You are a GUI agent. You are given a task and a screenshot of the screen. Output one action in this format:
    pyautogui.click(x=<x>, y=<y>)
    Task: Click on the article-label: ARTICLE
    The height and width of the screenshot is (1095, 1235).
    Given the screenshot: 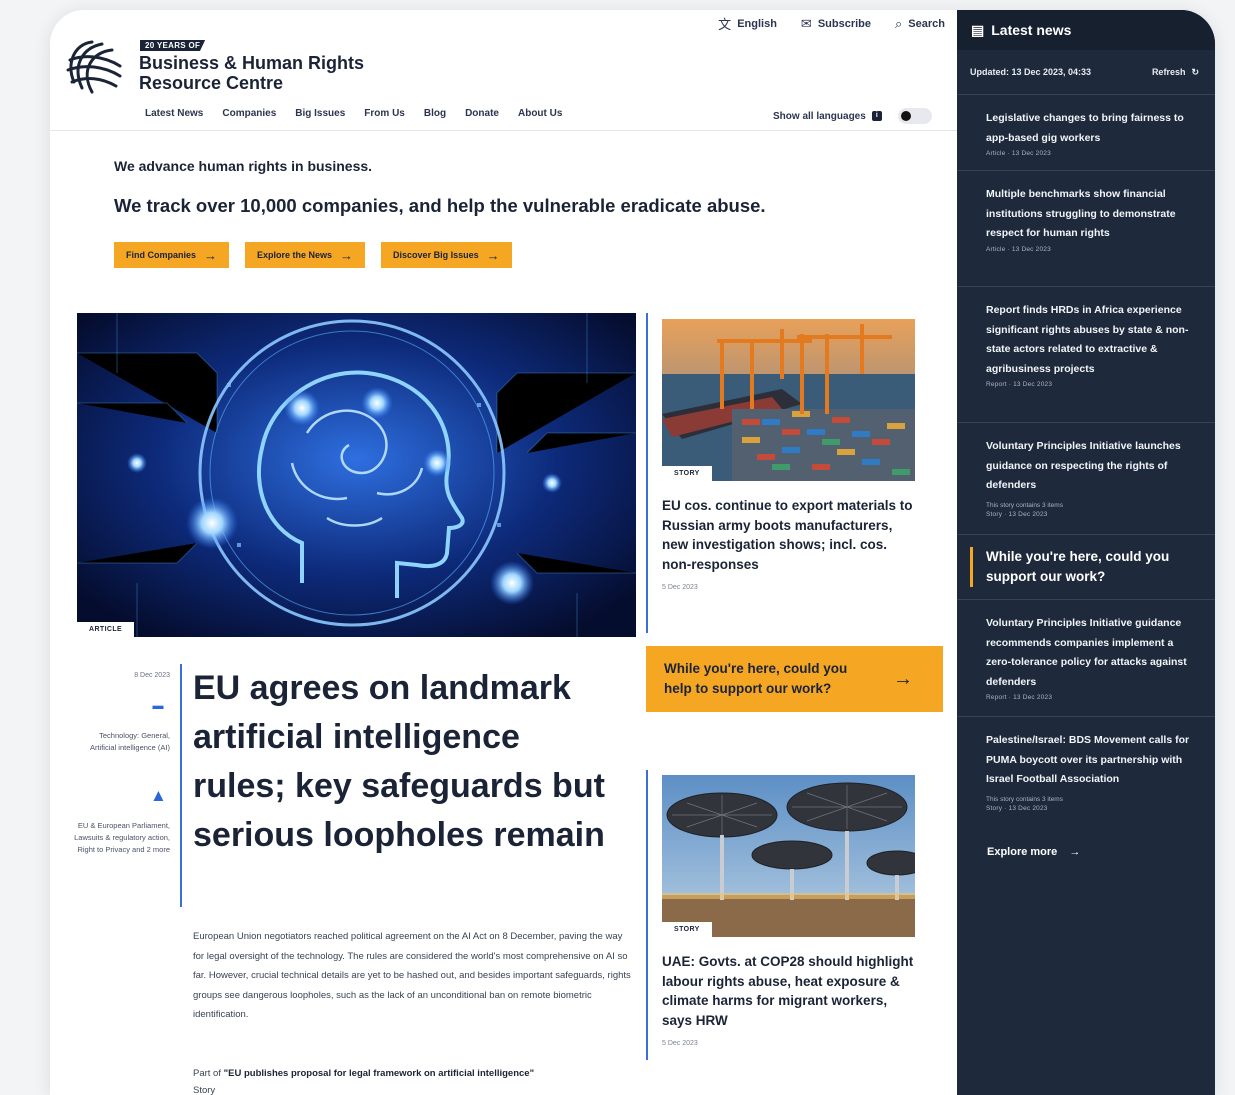 What is the action you would take?
    pyautogui.click(x=106, y=629)
    